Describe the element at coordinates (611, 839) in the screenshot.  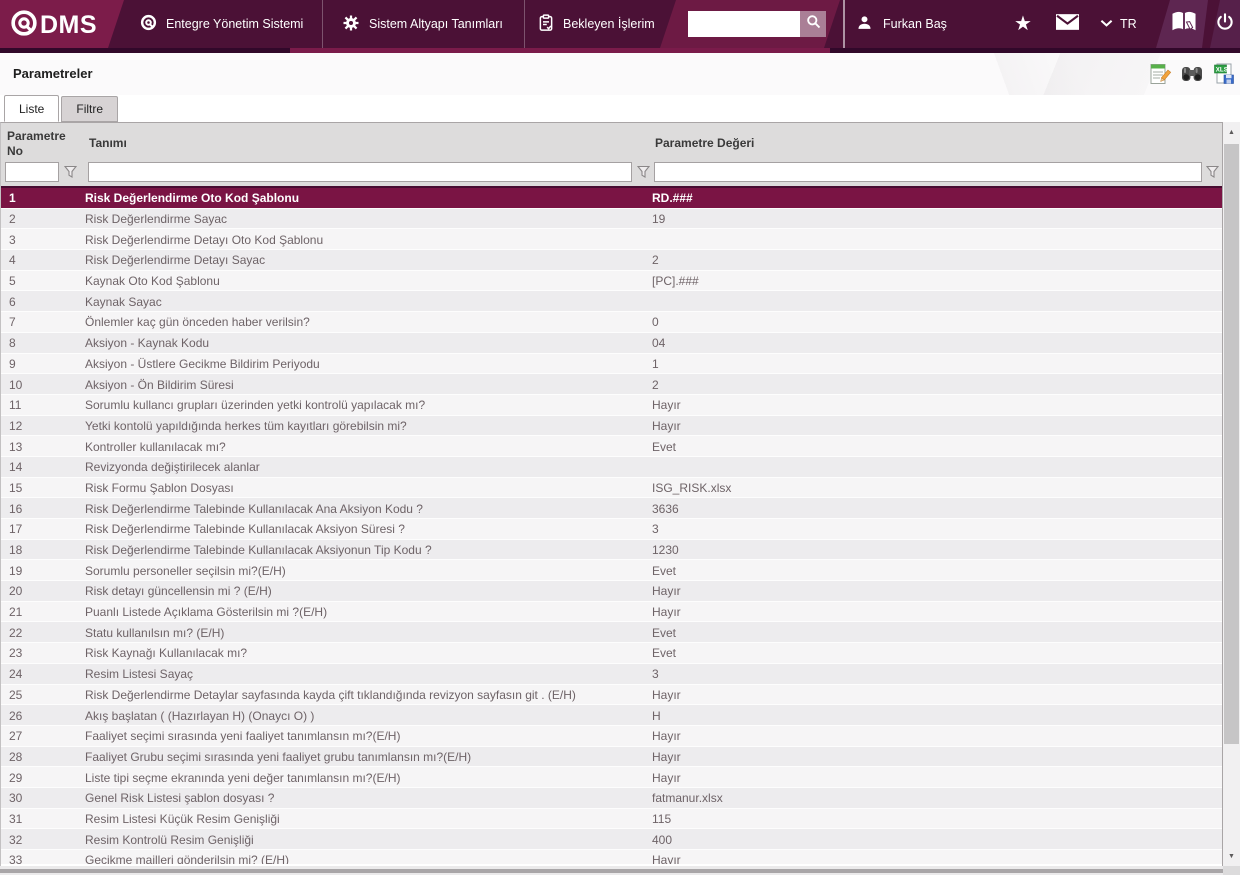
I see `table-row: 32 Resim Kontrolü Resim Genişliği 400` at that location.